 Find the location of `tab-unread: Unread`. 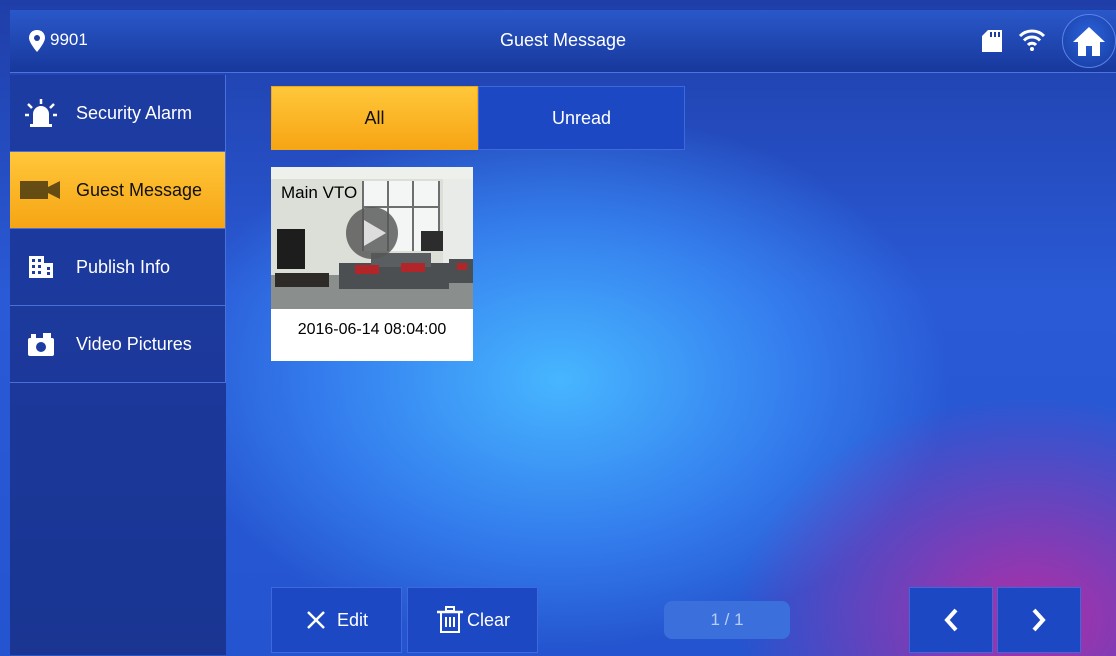

tab-unread: Unread is located at coordinates (581, 118).